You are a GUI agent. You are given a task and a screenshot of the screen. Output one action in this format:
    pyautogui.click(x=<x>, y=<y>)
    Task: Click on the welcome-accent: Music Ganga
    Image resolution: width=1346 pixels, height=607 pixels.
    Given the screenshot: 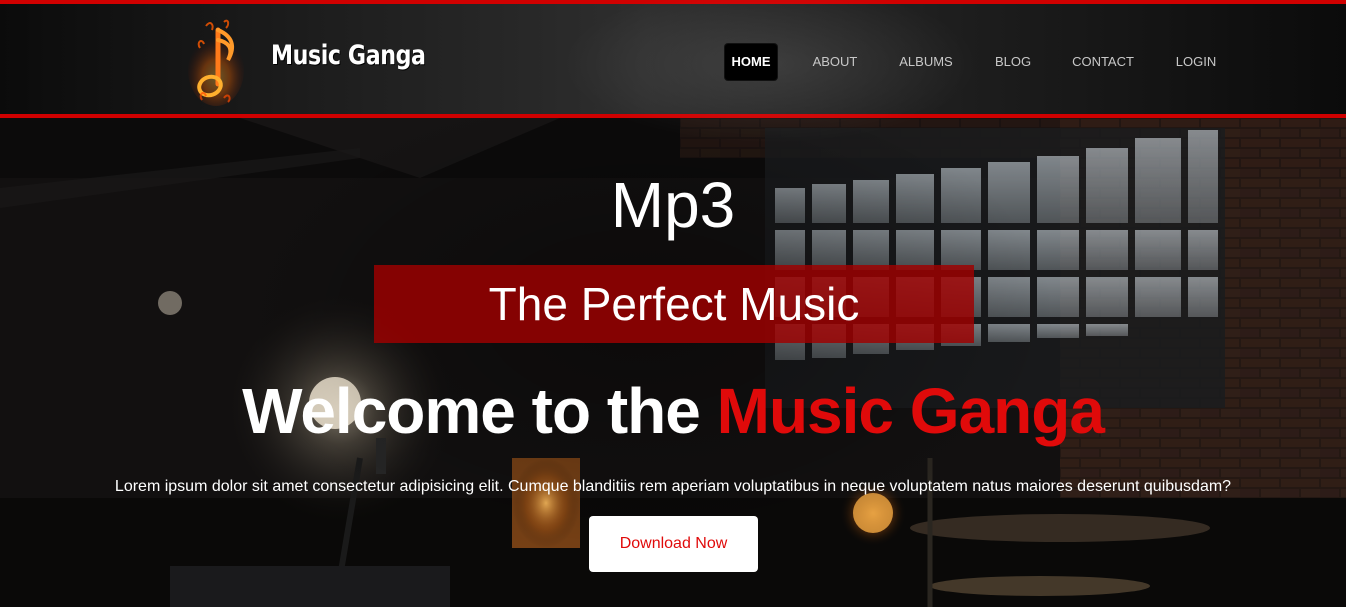 What is the action you would take?
    pyautogui.click(x=910, y=411)
    